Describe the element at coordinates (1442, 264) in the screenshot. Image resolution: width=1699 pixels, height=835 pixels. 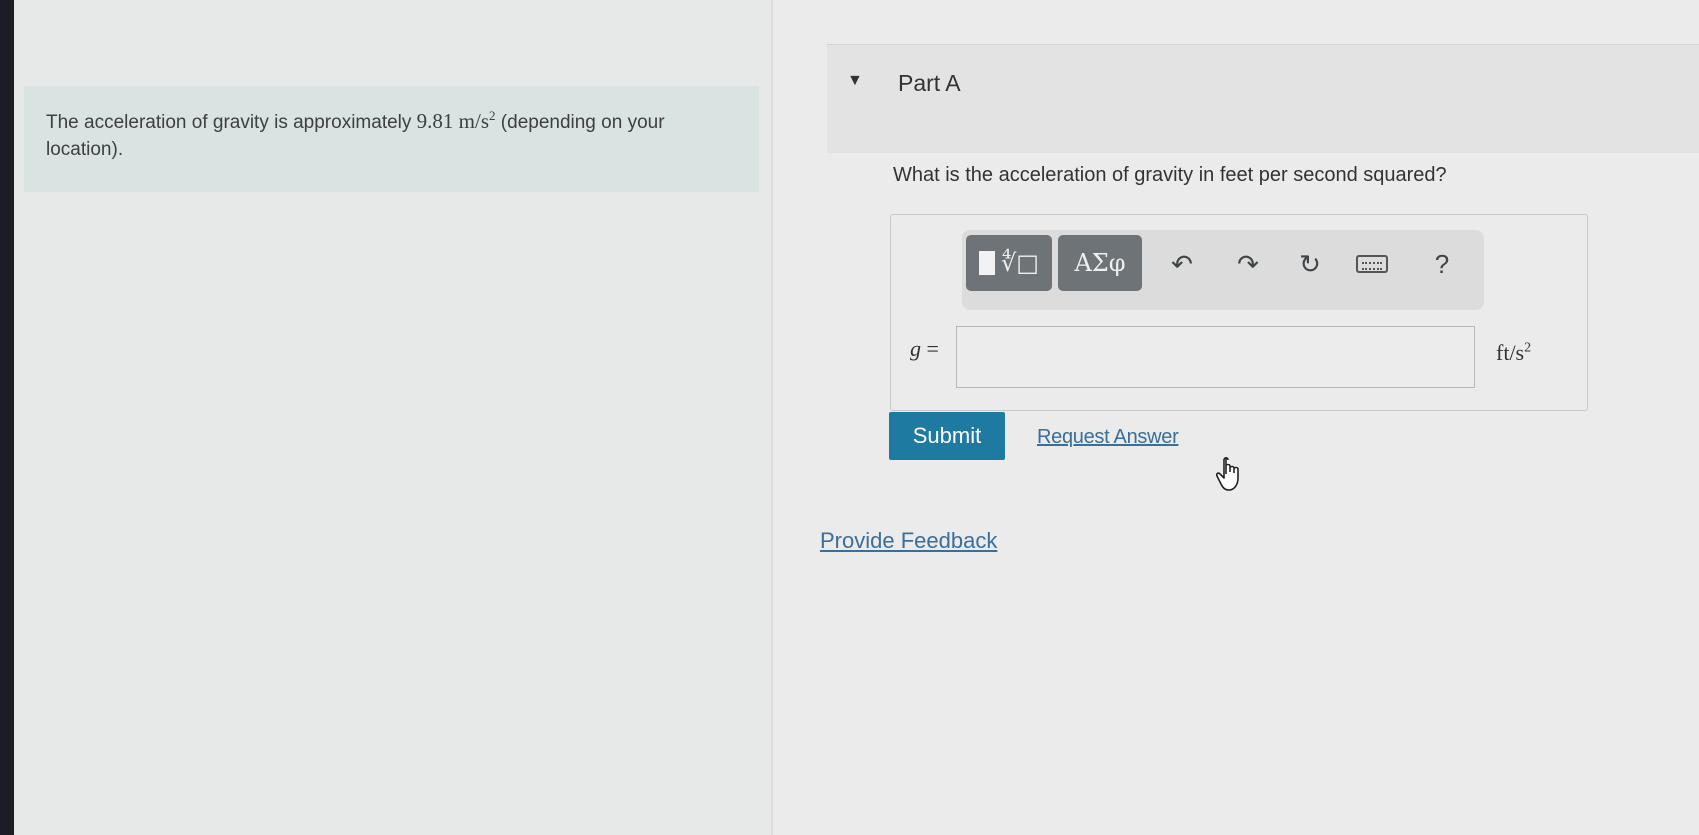
I see `help-icon: ?` at that location.